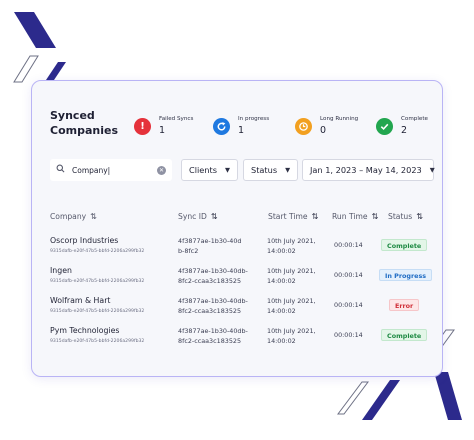 Image resolution: width=474 pixels, height=440 pixels. Describe the element at coordinates (384, 126) in the screenshot. I see `check-icon` at that location.